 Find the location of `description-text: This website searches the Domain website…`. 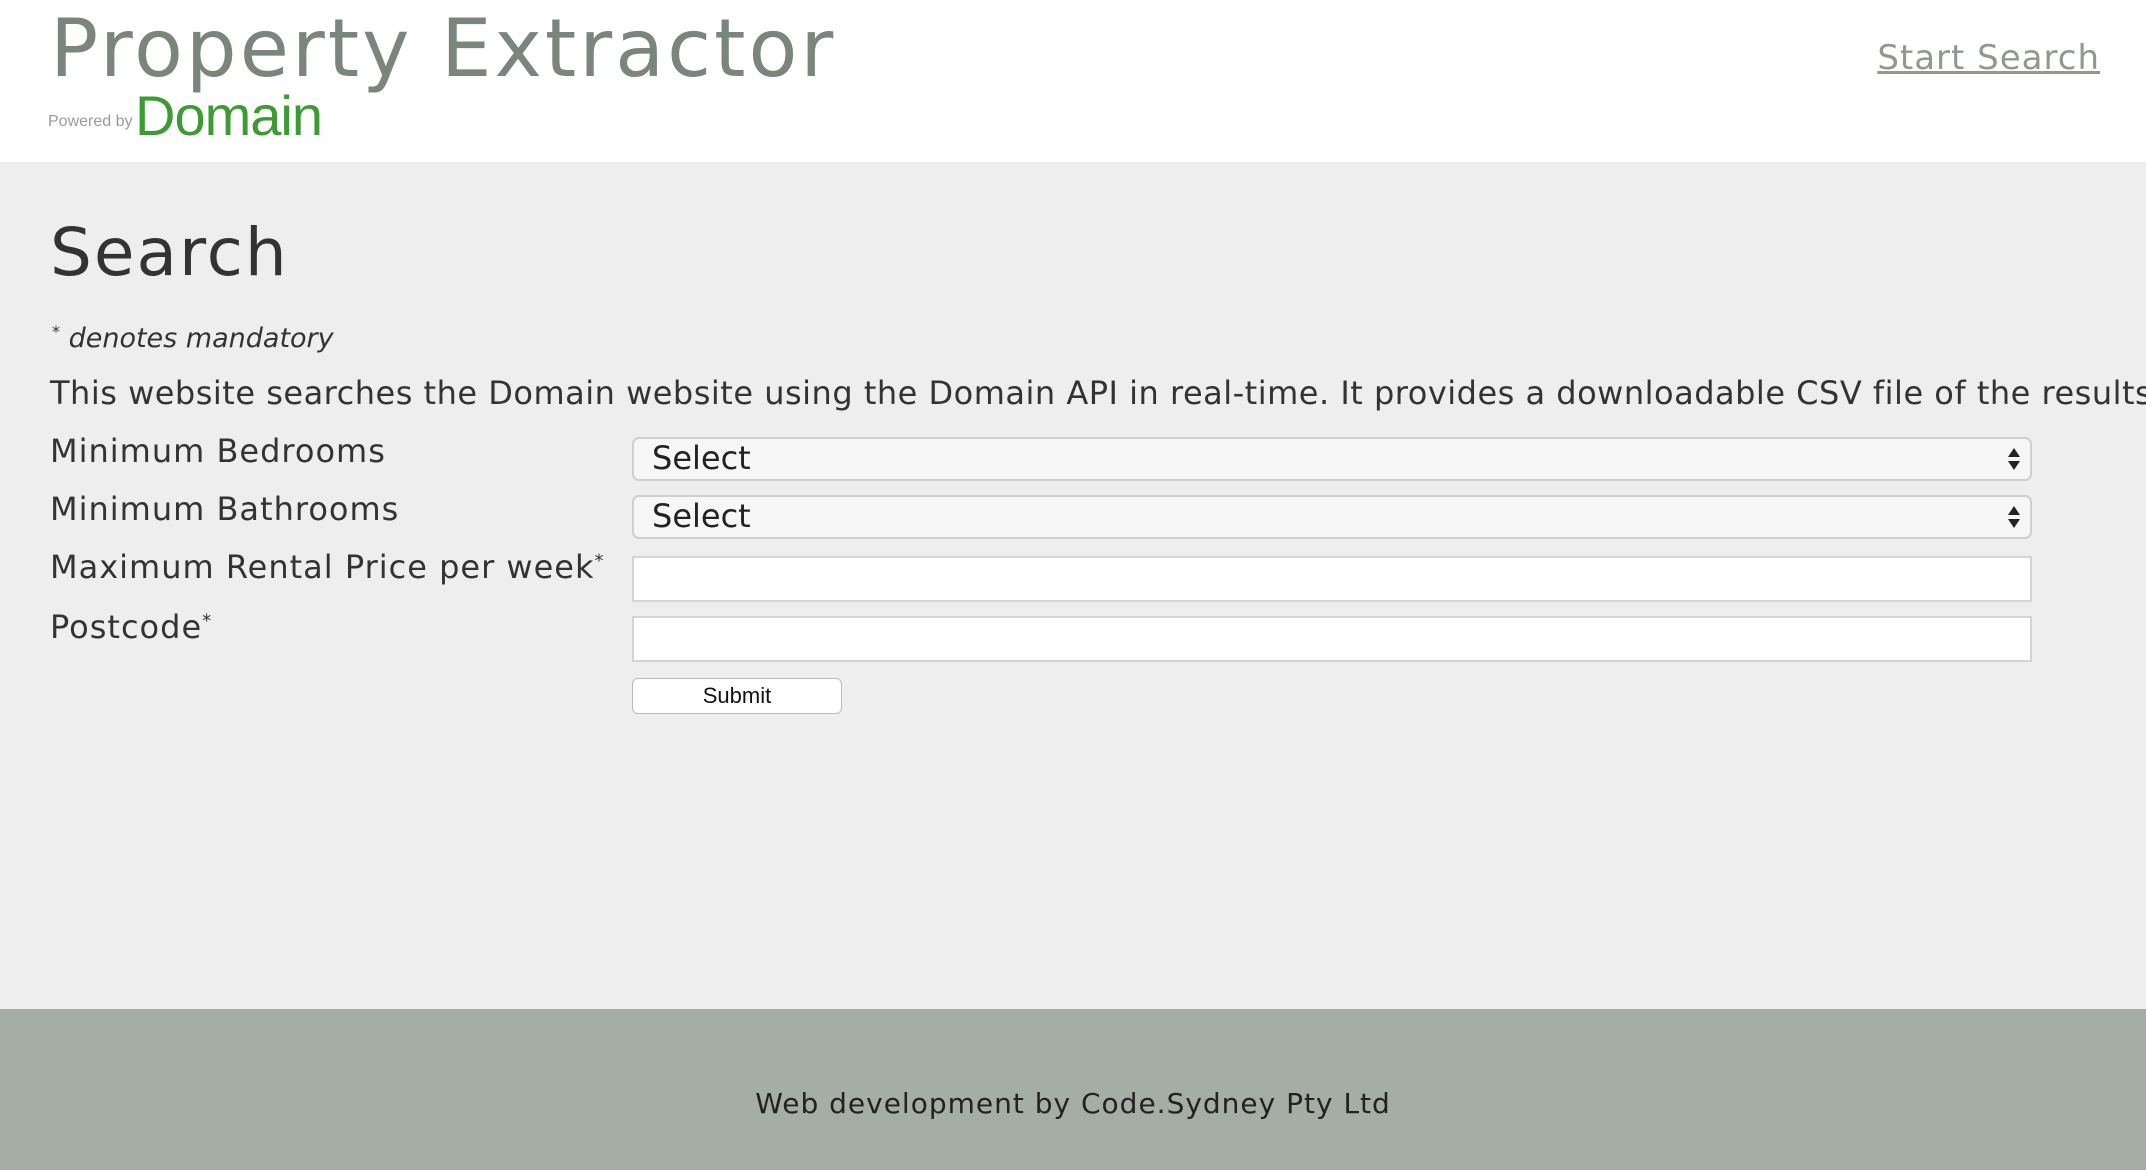

description-text: This website searches the Domain website… is located at coordinates (1098, 393).